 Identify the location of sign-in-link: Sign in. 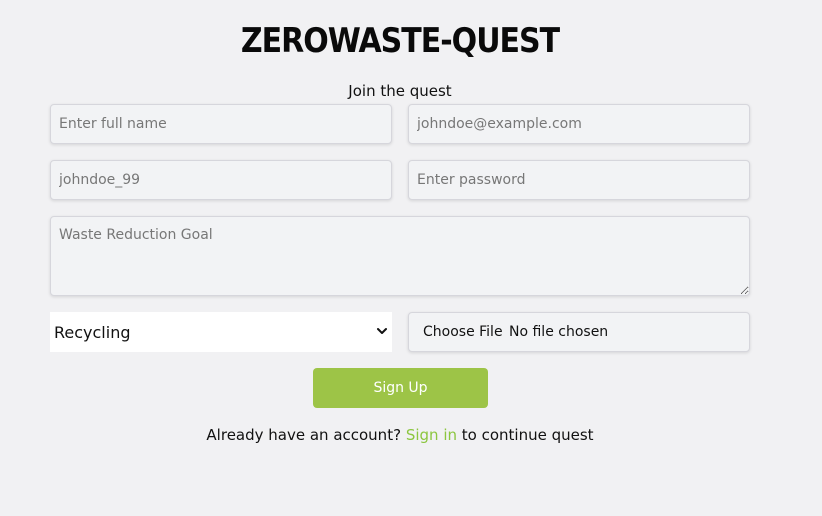
(431, 435).